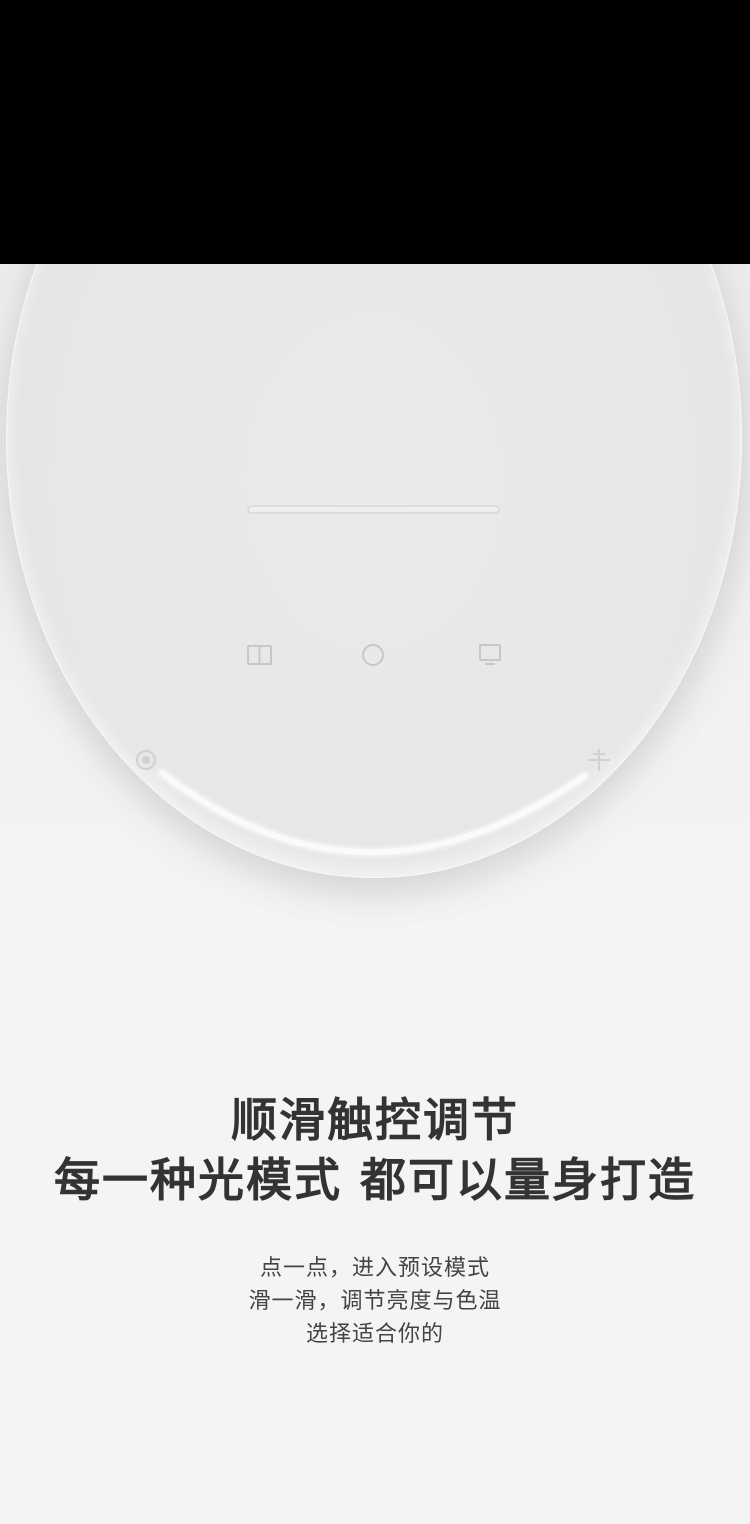 The height and width of the screenshot is (1524, 750). What do you see at coordinates (490, 654) in the screenshot?
I see `monitor-mode-icon` at bounding box center [490, 654].